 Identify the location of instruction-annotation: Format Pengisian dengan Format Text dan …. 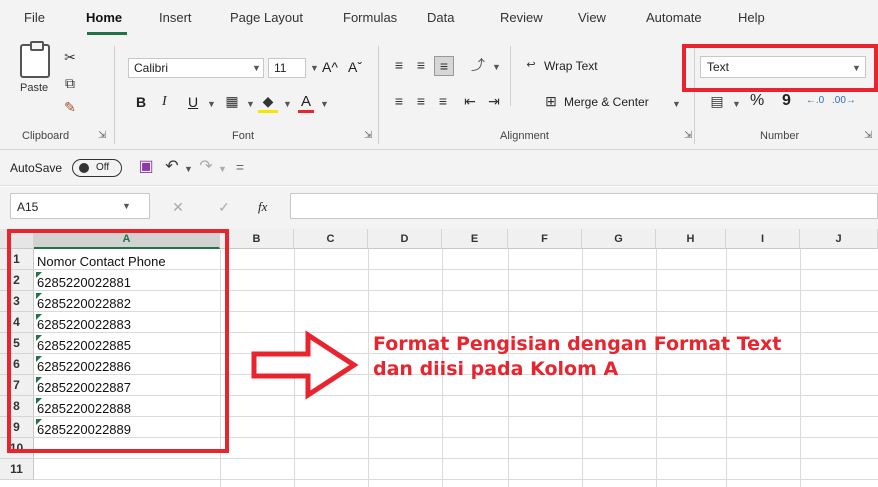
(577, 357).